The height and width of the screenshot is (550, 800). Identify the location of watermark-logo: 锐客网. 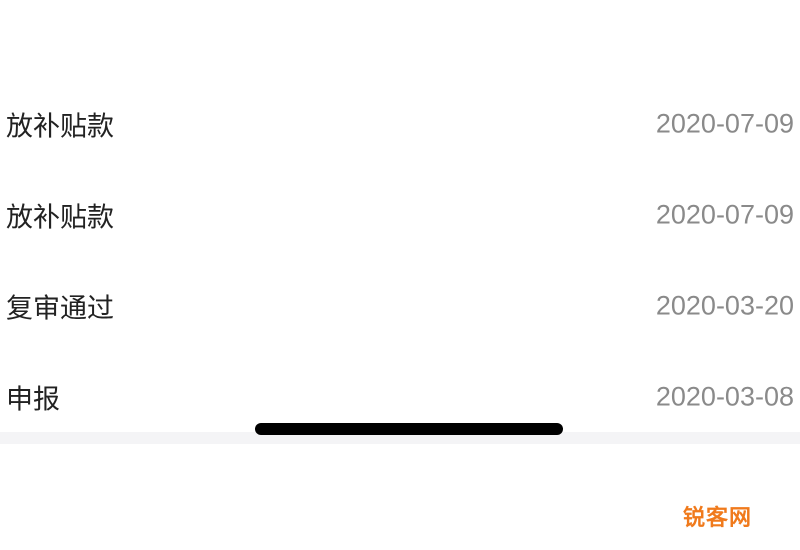
(717, 518).